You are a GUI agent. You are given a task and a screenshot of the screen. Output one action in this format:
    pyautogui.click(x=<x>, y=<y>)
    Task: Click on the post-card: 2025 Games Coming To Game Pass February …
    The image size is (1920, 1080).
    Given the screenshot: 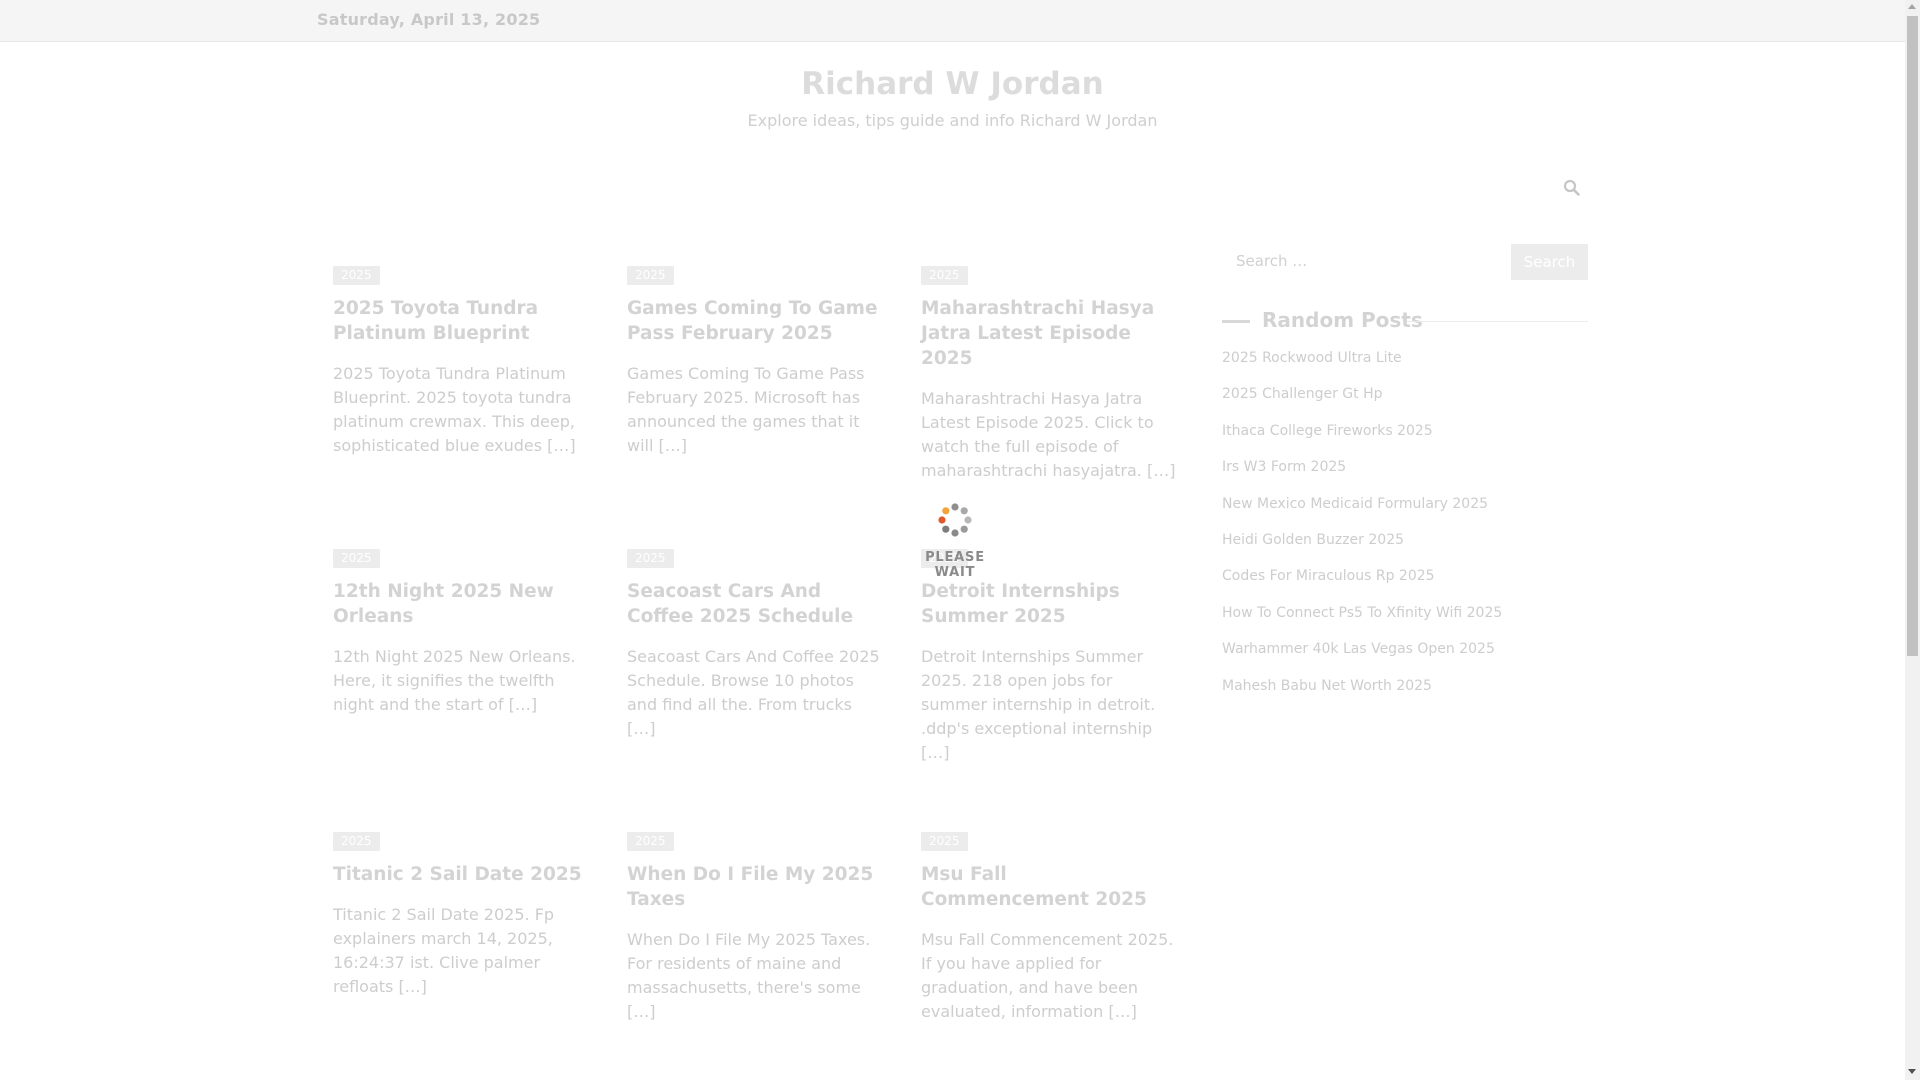 What is the action you would take?
    pyautogui.click(x=755, y=361)
    